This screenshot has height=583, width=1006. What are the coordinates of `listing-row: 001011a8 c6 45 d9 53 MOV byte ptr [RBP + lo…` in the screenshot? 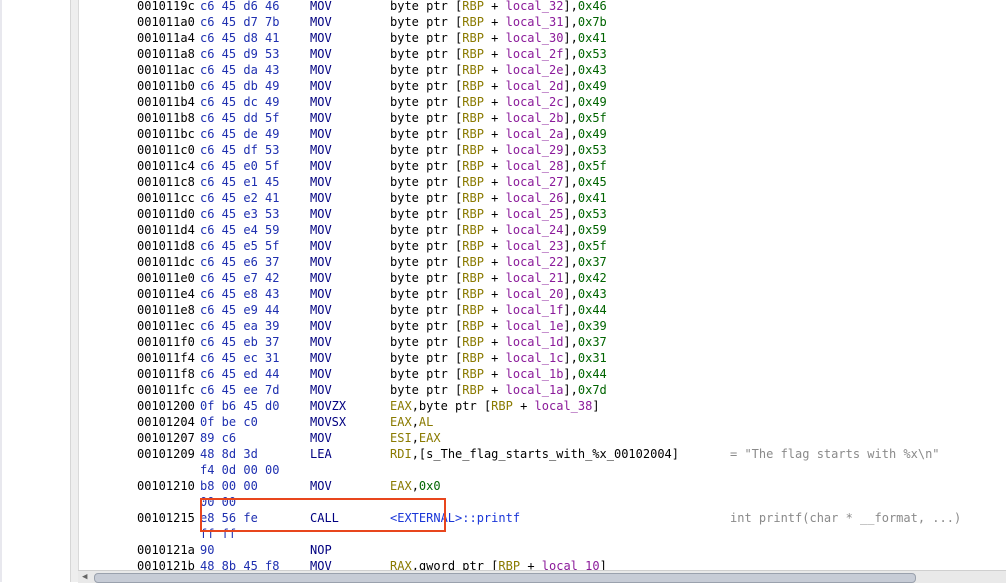 It's located at (542, 54).